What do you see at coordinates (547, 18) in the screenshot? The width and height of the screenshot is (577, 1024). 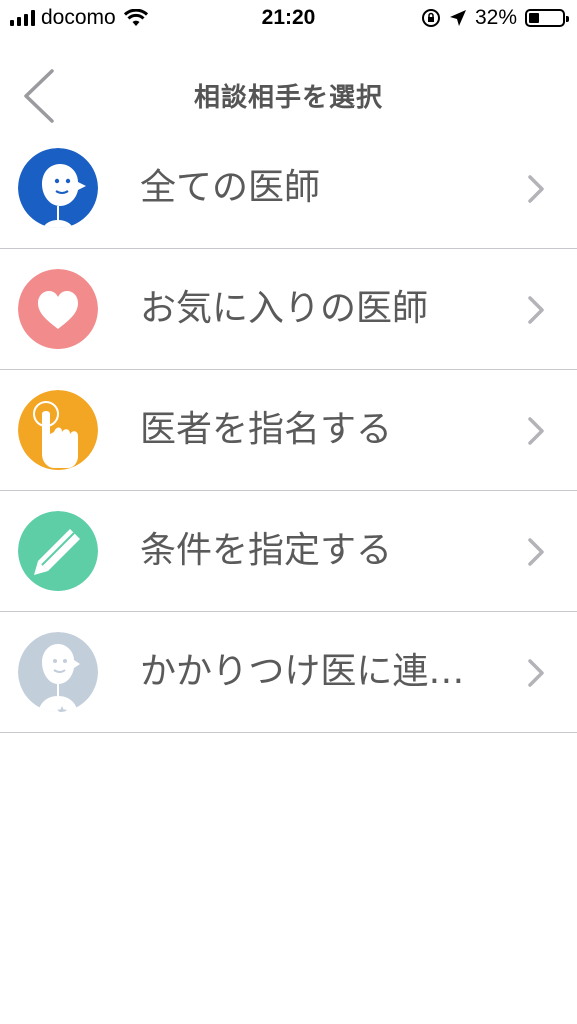 I see `battery-icon` at bounding box center [547, 18].